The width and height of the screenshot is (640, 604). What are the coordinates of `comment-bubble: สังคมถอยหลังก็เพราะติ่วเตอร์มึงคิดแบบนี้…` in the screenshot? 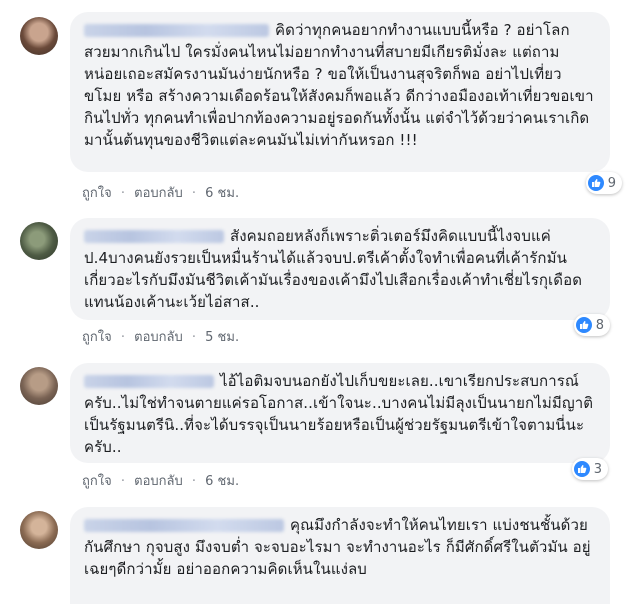 It's located at (340, 269).